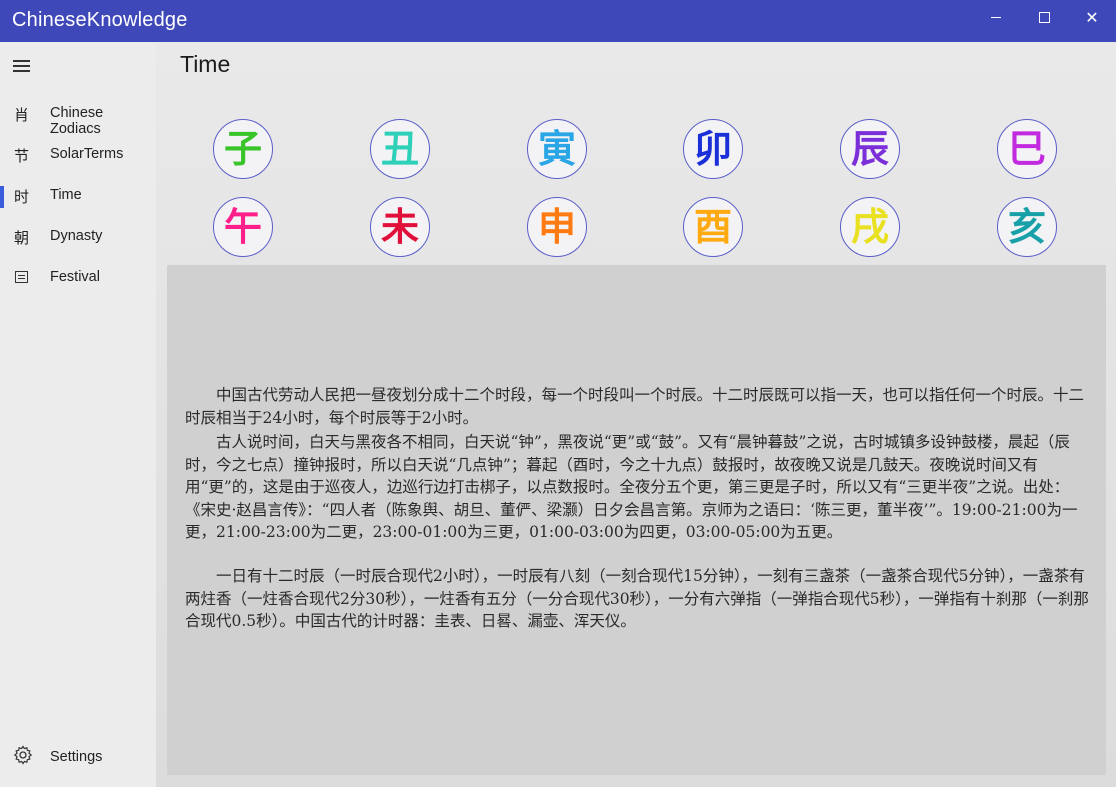  I want to click on sidebar-item-festival: Festival, so click(78, 278).